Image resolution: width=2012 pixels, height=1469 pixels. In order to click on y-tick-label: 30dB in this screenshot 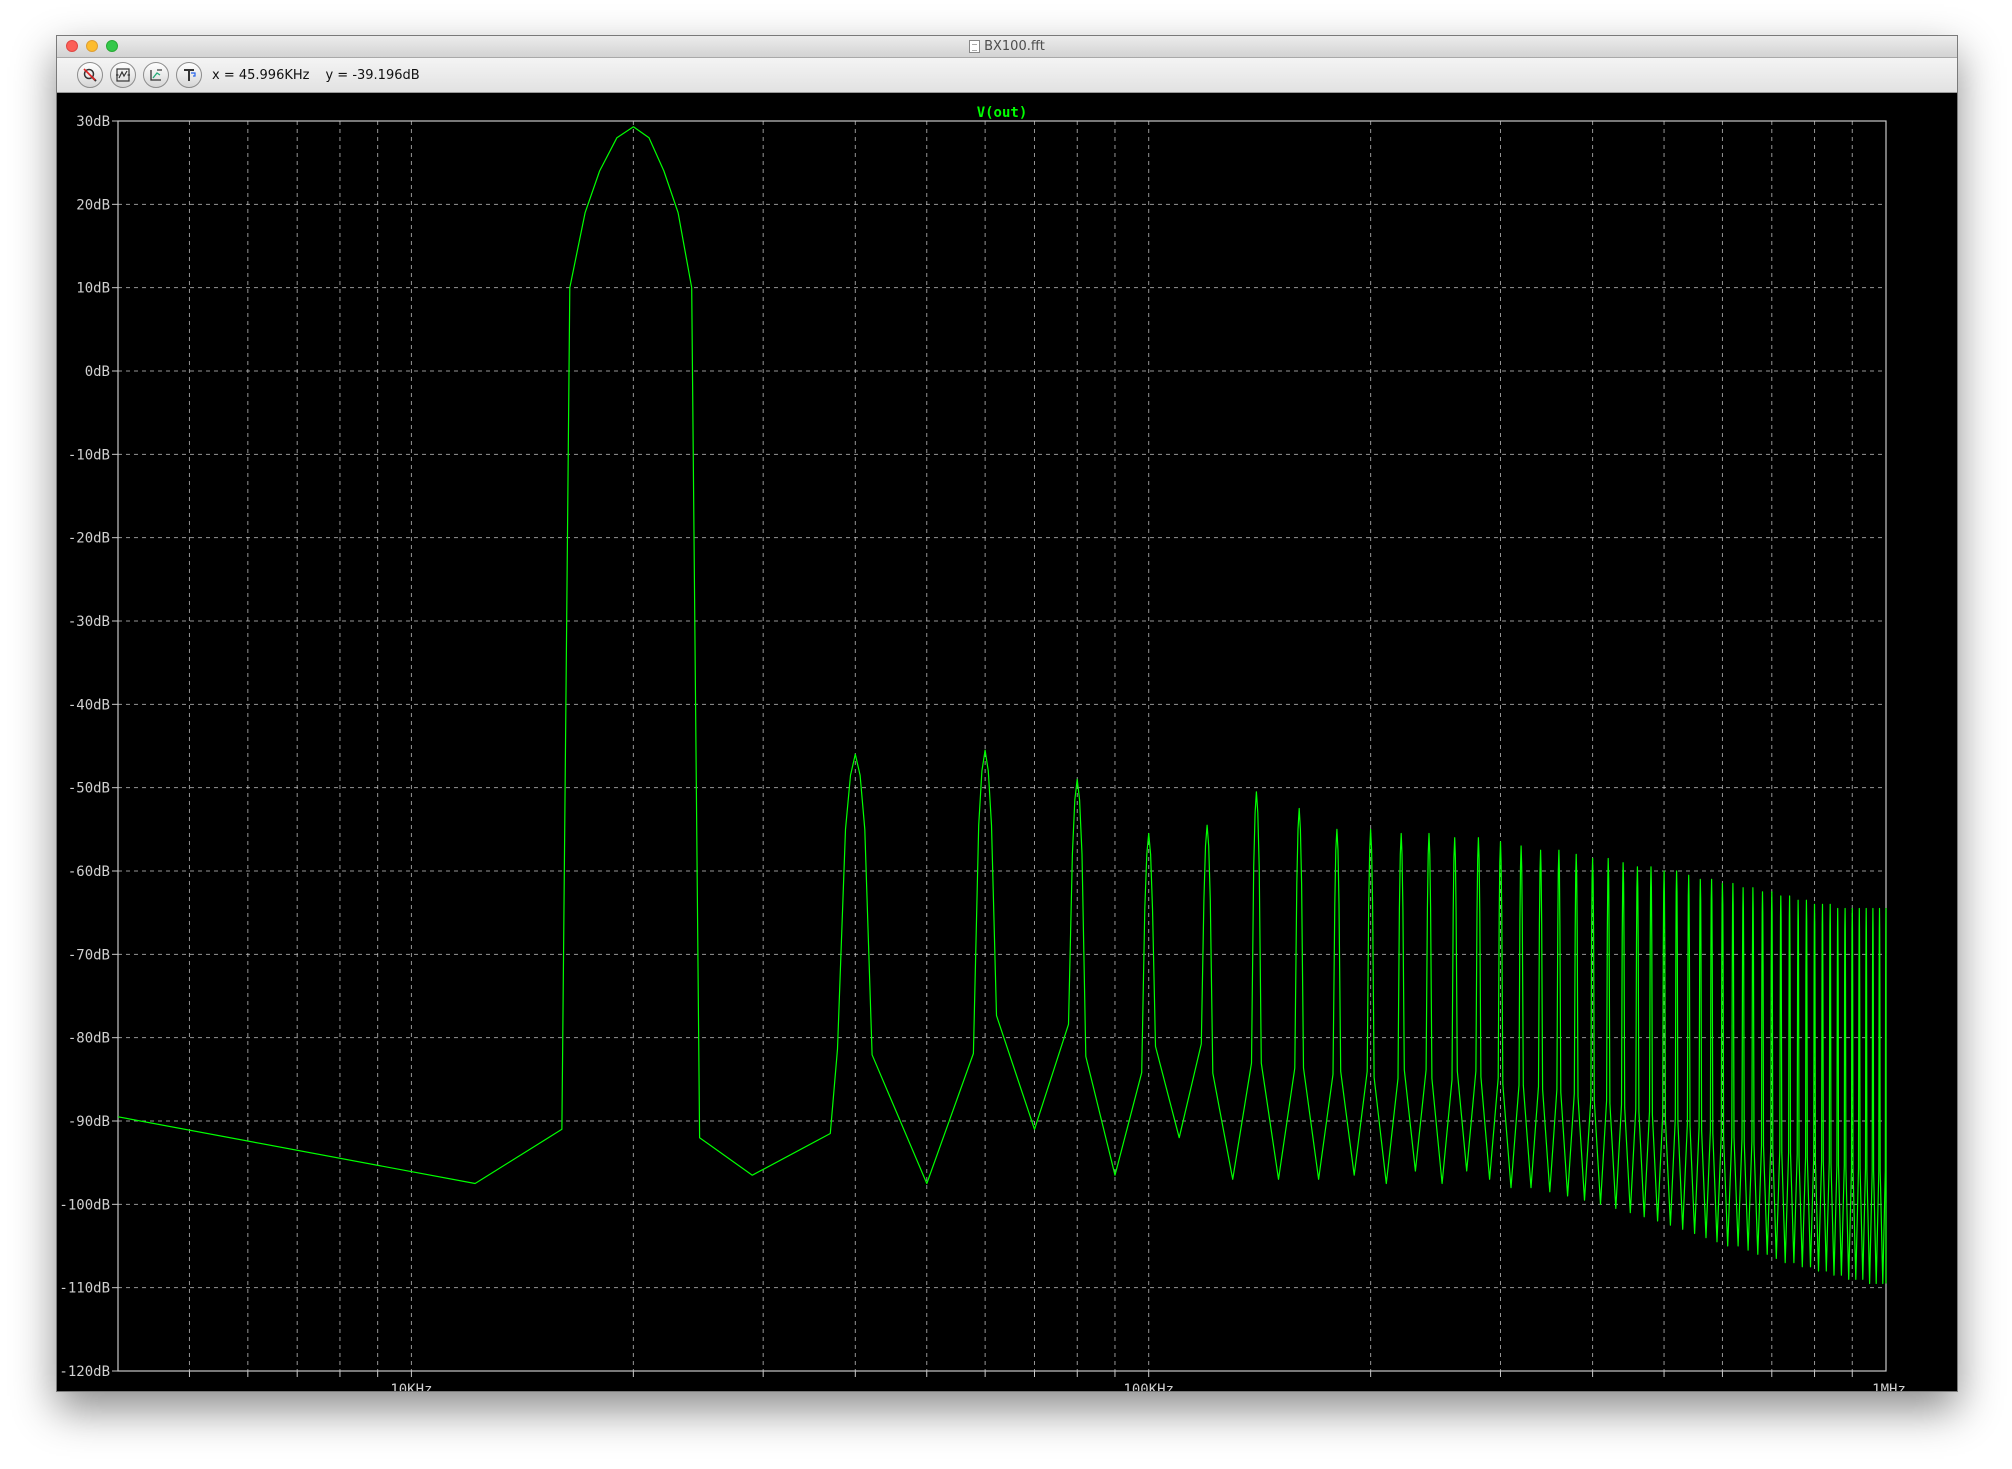, I will do `click(93, 122)`.